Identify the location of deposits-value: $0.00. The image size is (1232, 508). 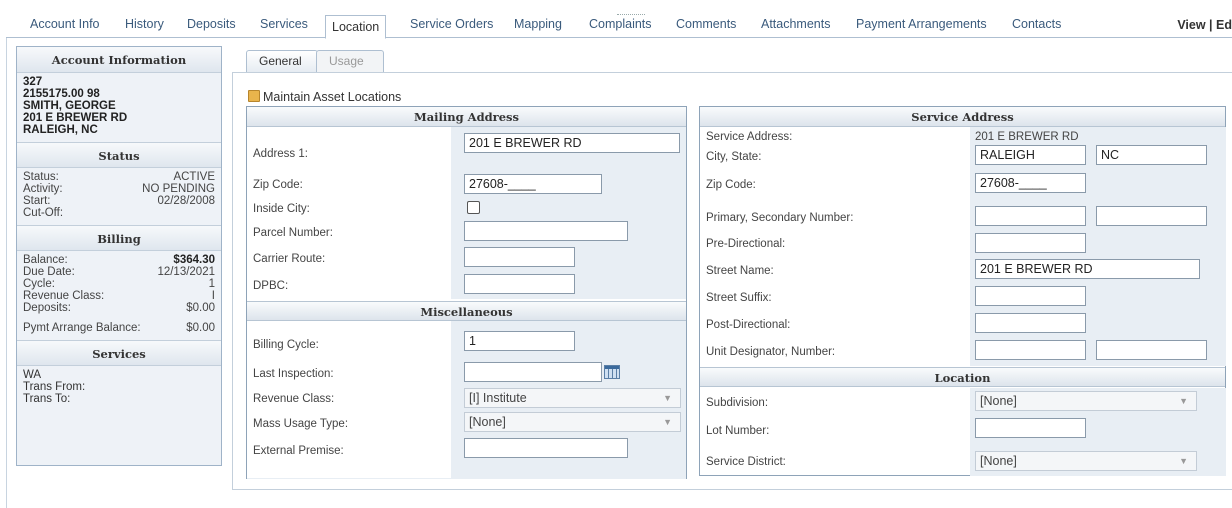
(200, 308).